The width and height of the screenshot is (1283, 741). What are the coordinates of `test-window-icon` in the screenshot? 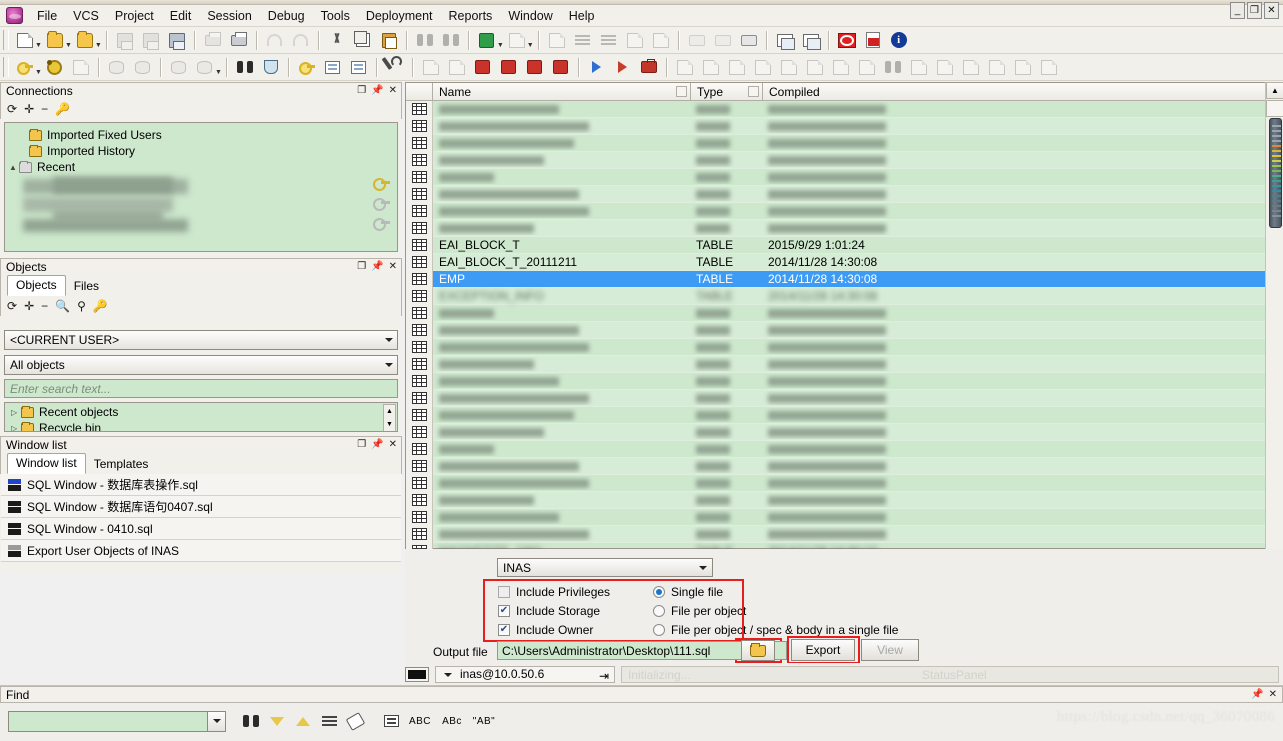 It's located at (245, 67).